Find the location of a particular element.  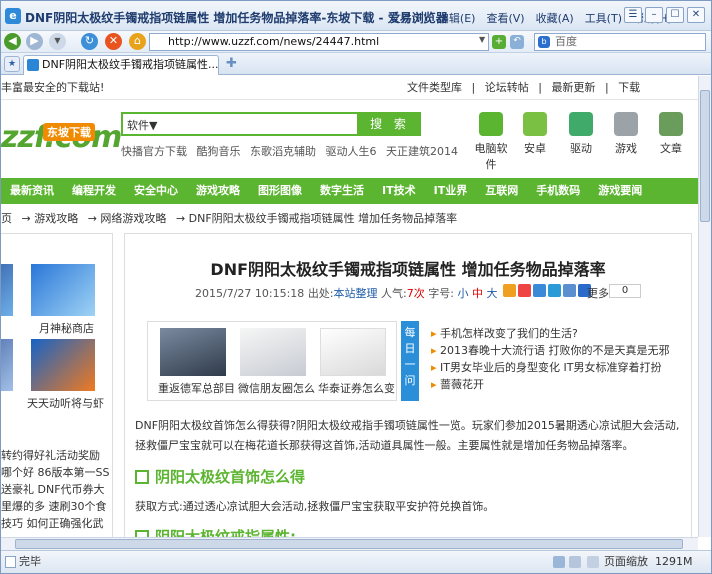

list-item: 里爆的多 速刷30个食 is located at coordinates (55, 506).